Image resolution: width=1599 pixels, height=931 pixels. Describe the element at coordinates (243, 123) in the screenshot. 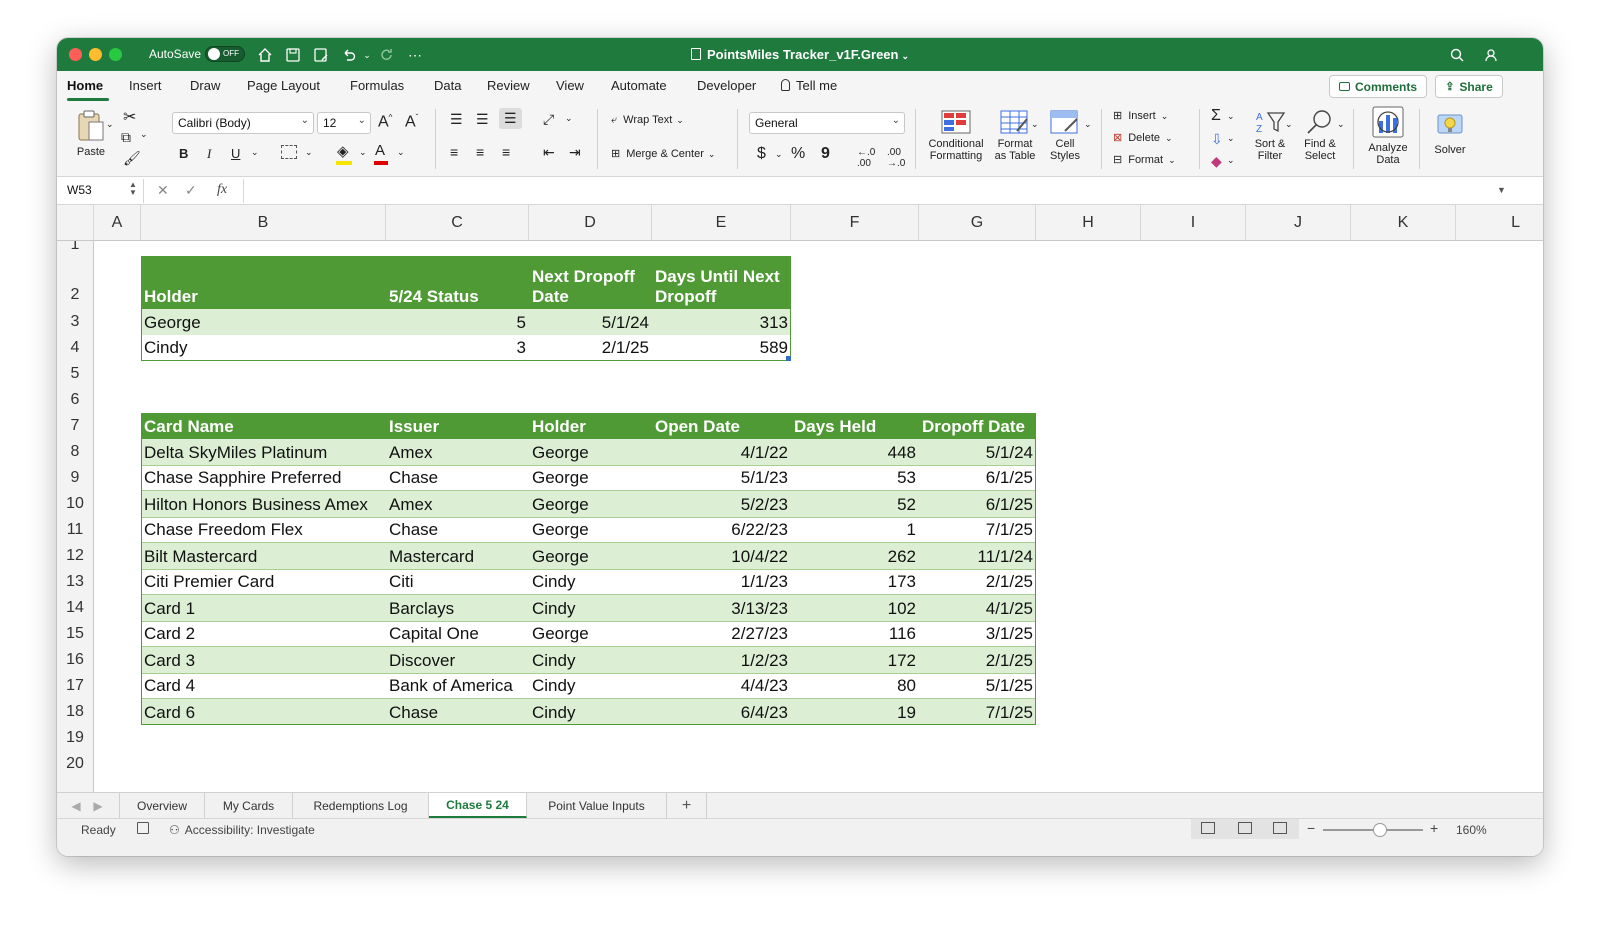

I see `font-name-select: Calibri (Body) ⌄` at that location.